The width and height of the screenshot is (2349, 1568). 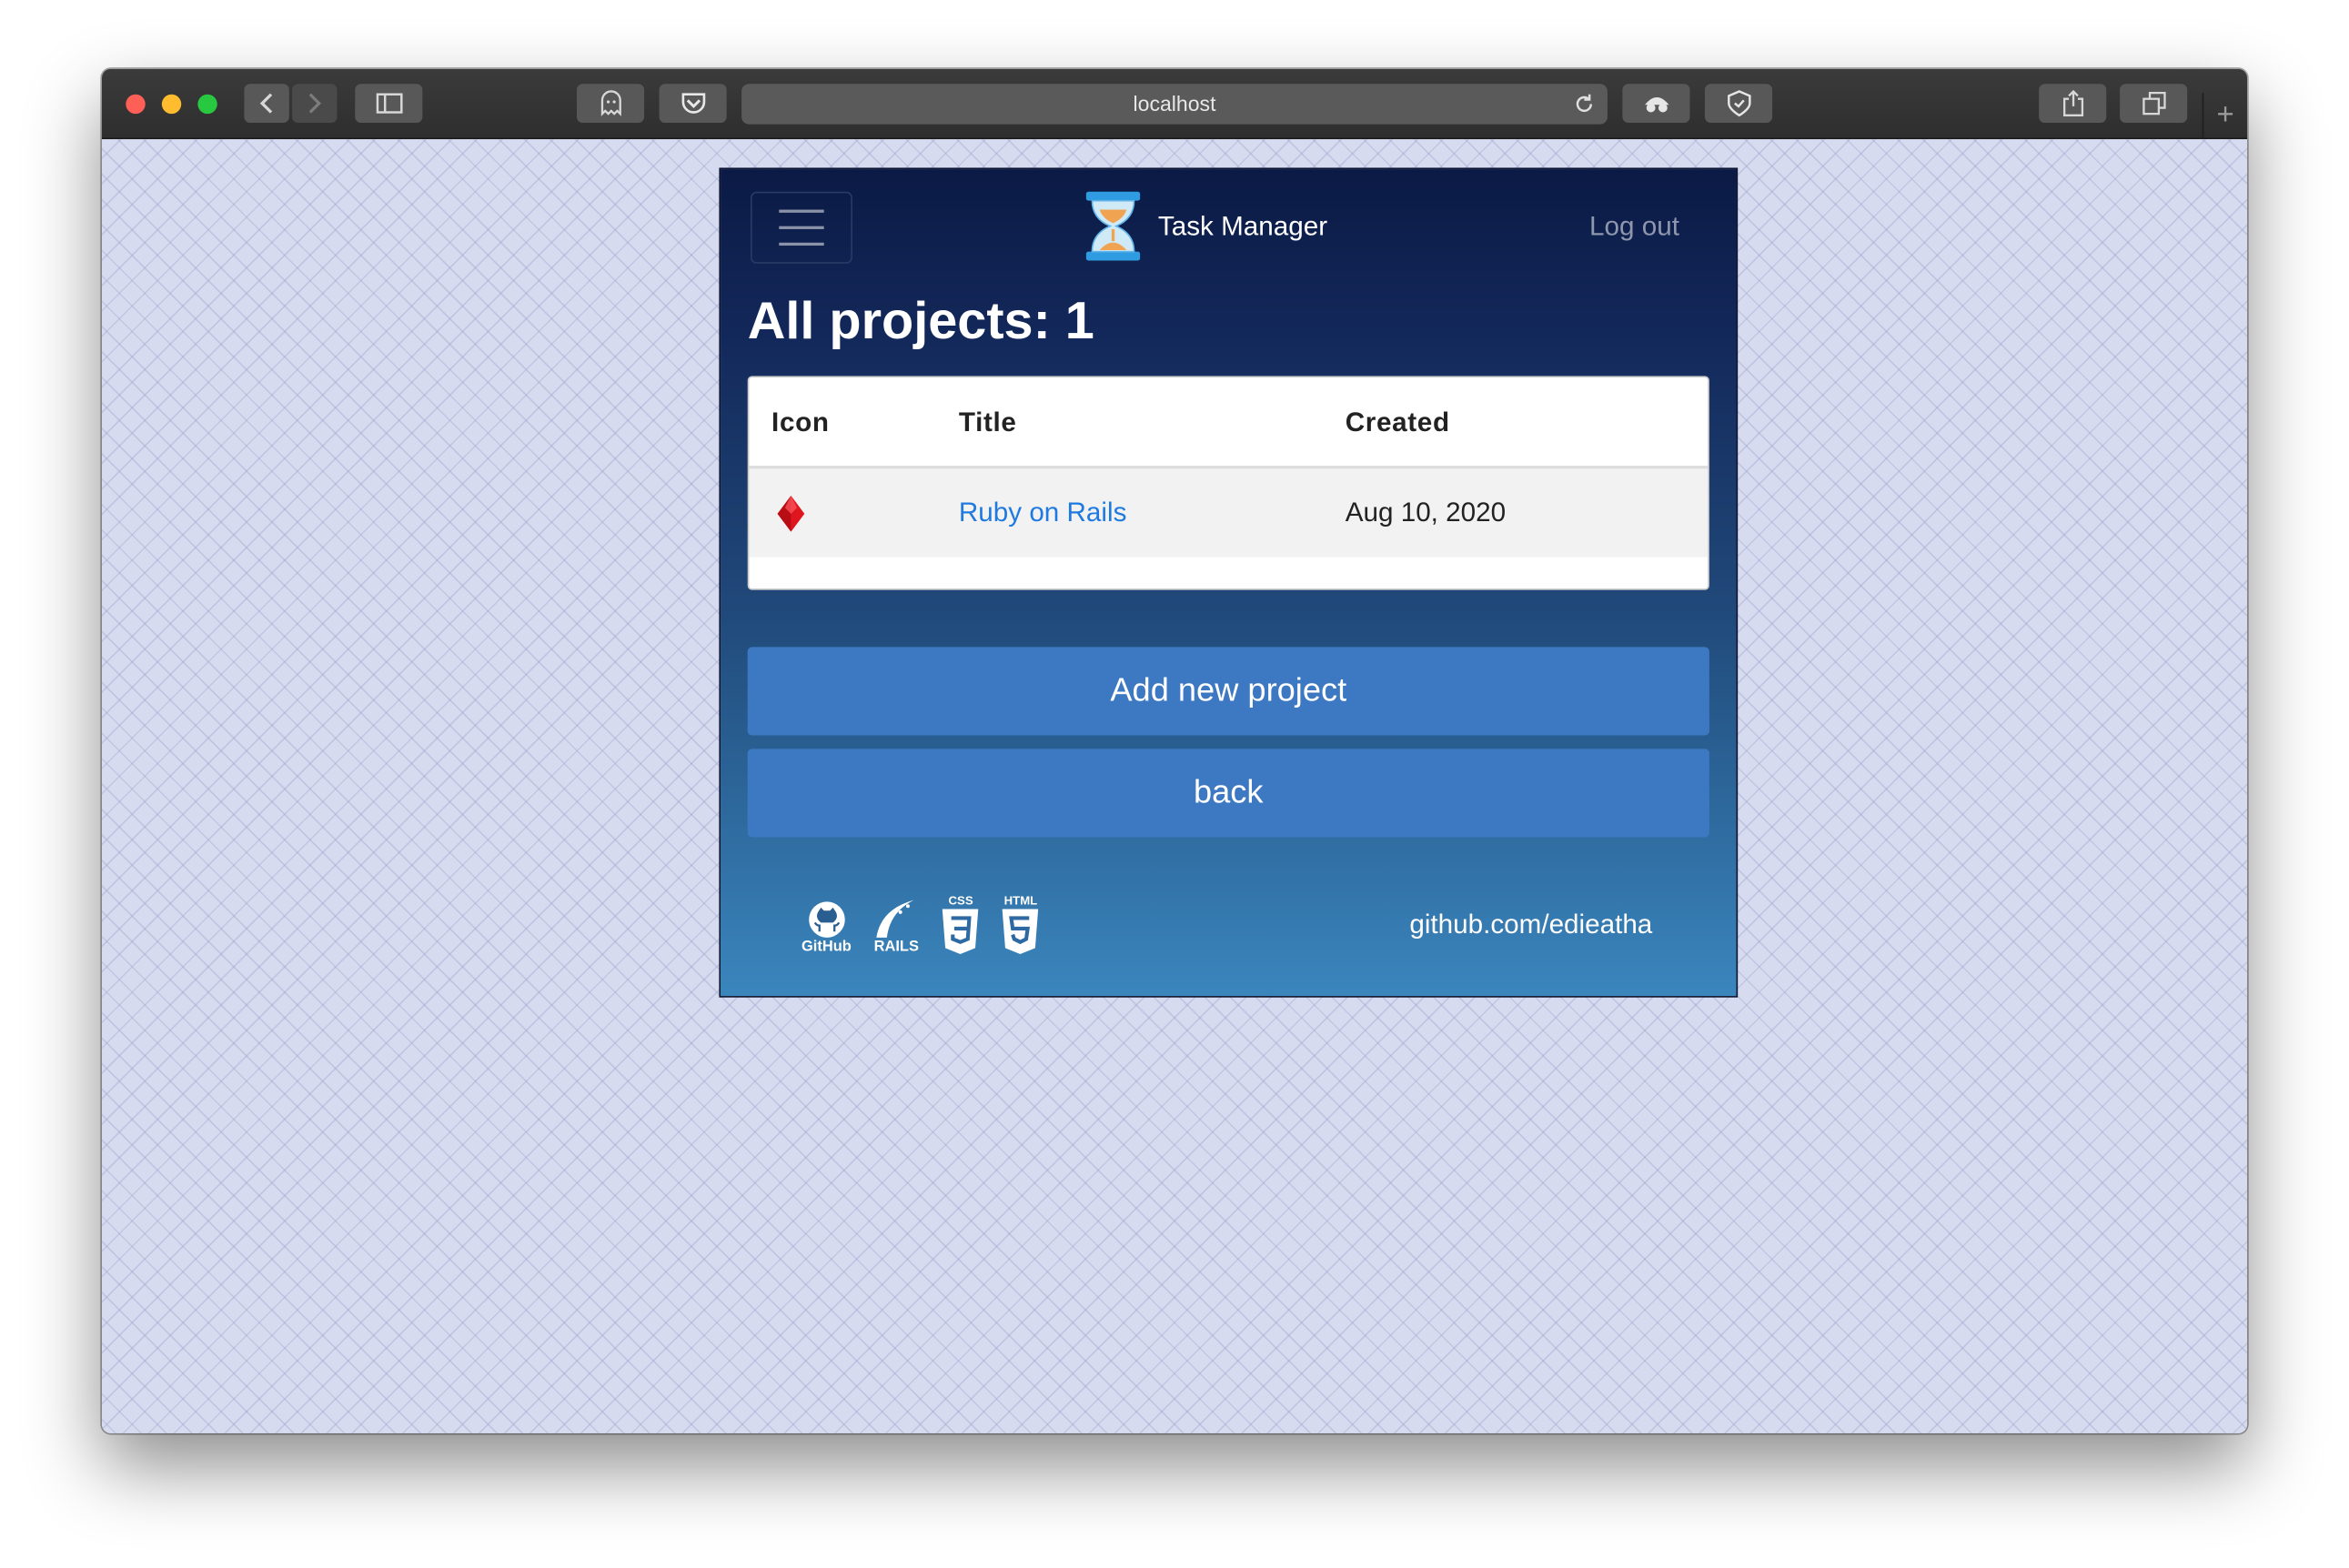 I want to click on address-bar: localhost, so click(x=1174, y=104).